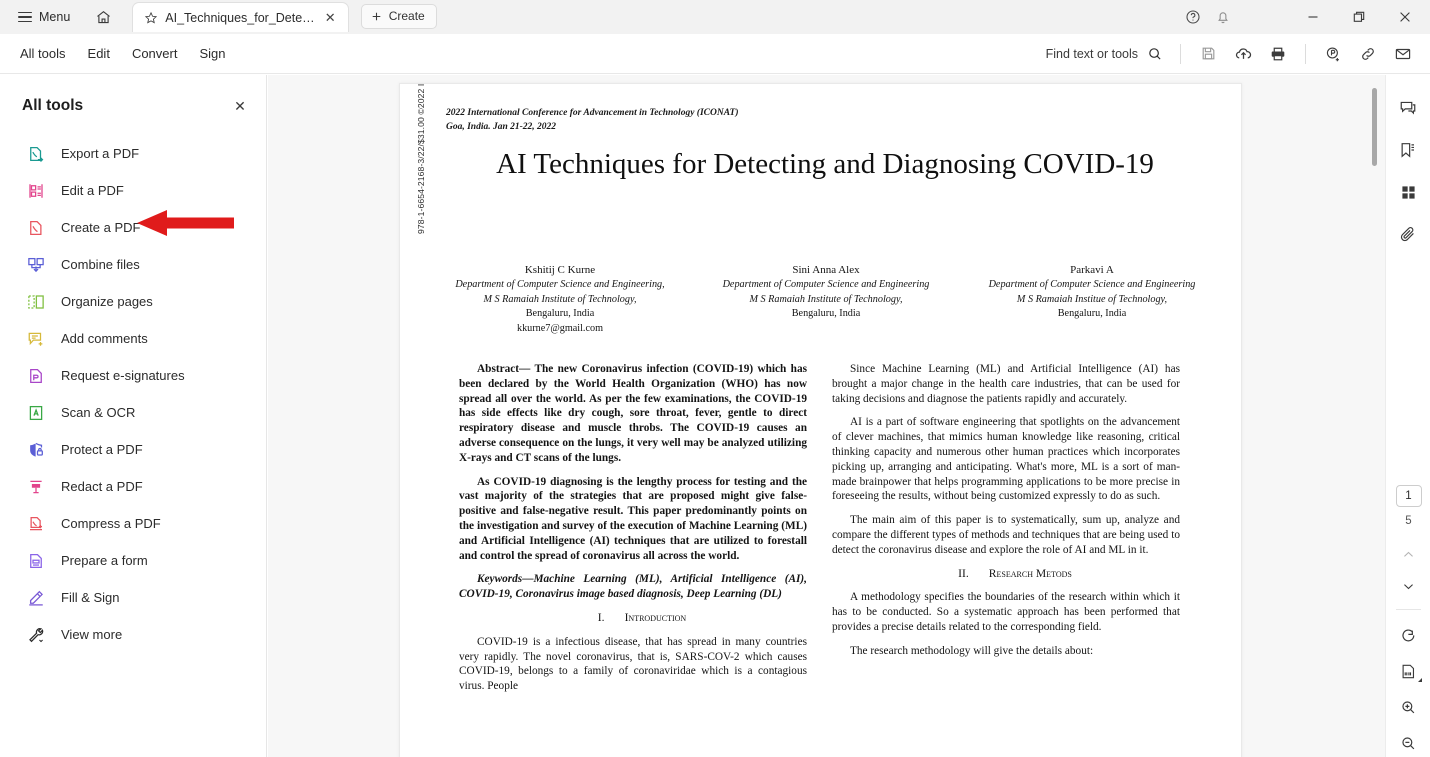  Describe the element at coordinates (1359, 17) in the screenshot. I see `restore-button` at that location.